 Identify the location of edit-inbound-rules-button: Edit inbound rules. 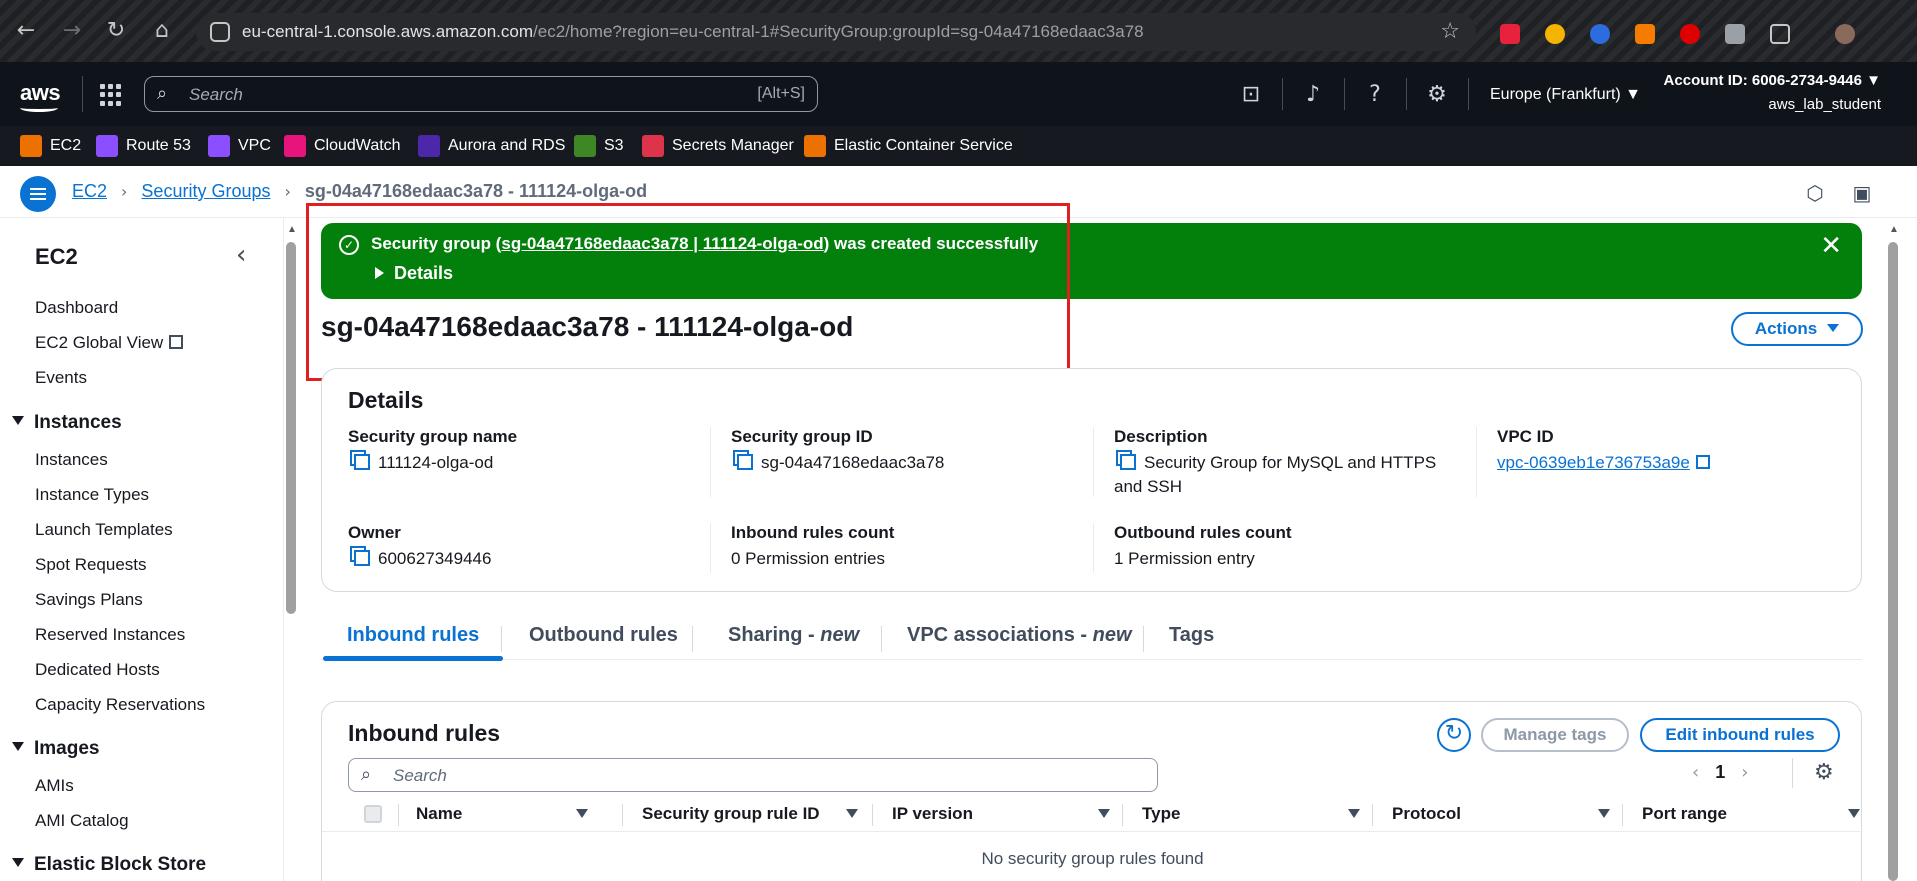
(1740, 735).